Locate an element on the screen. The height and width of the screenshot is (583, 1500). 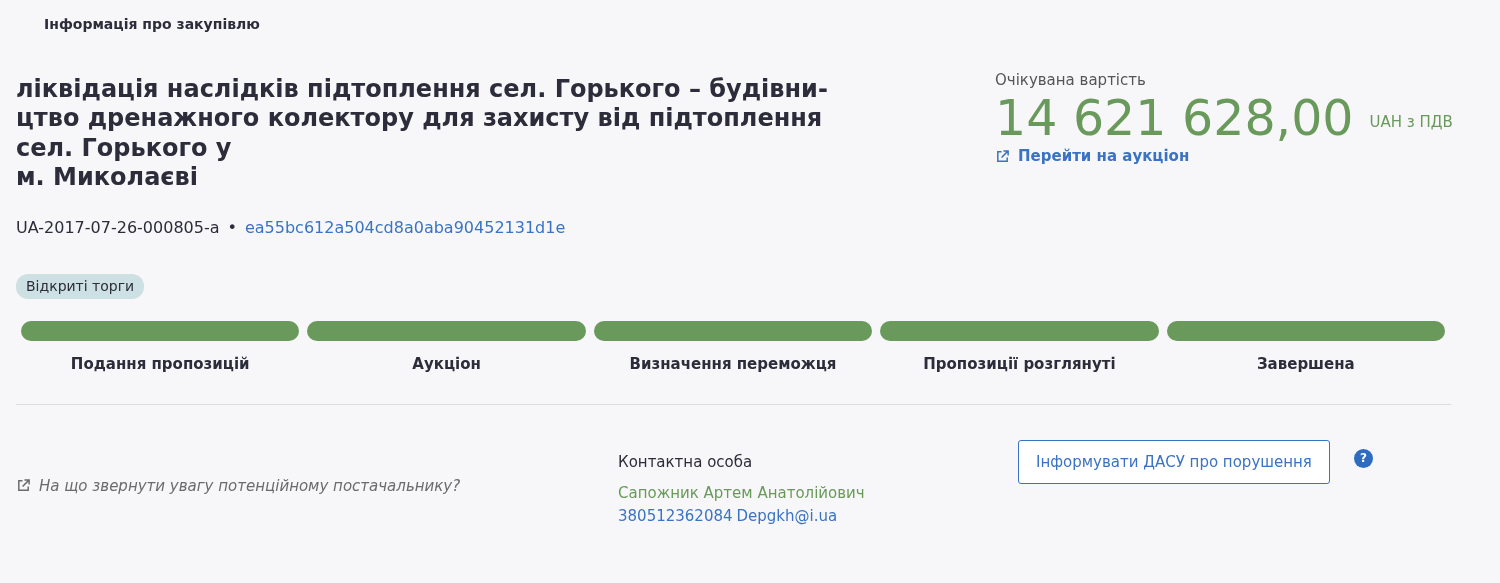
currency: UAH з ПДВ is located at coordinates (1411, 122).